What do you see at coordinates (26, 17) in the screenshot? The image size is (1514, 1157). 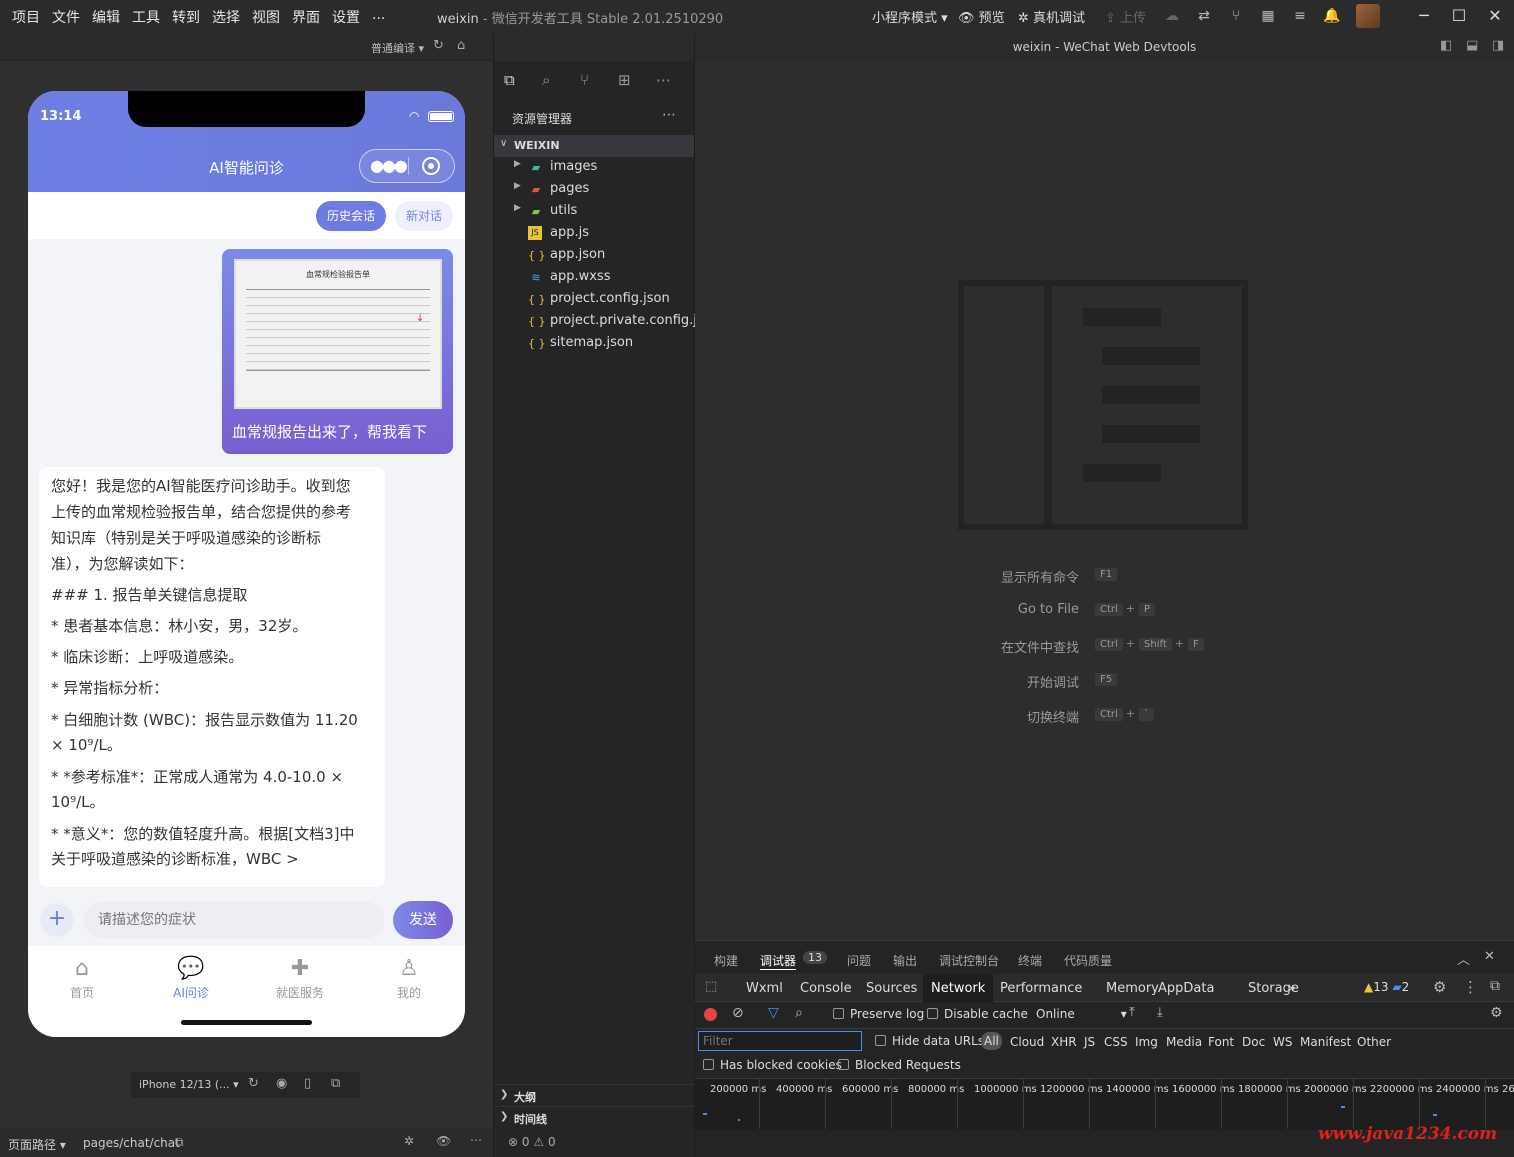 I see `menu-item: 项目` at bounding box center [26, 17].